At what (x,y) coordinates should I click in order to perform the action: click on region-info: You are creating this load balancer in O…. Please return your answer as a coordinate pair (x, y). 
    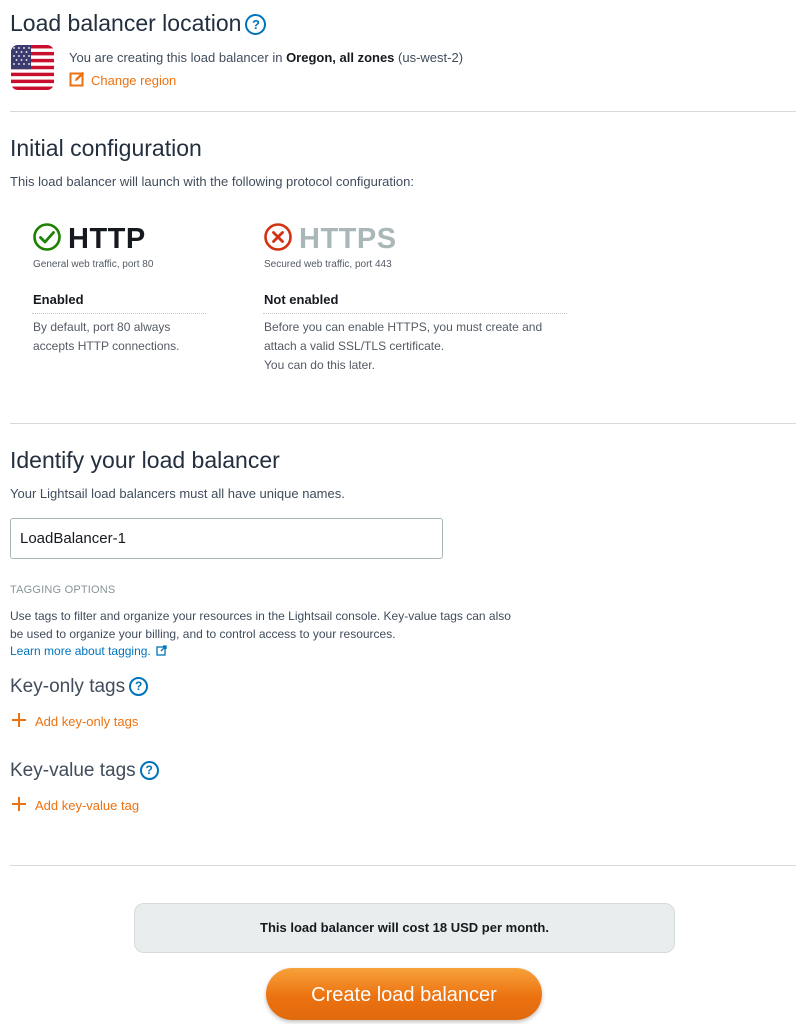
    Looking at the image, I should click on (266, 58).